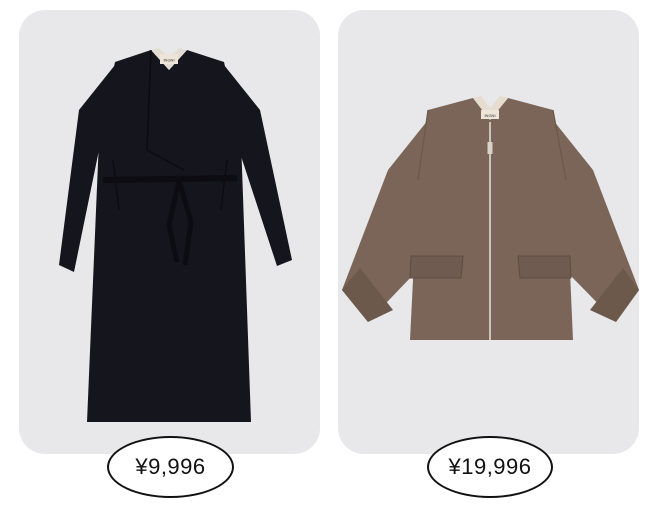  What do you see at coordinates (170, 467) in the screenshot?
I see `price-tag-black-coat: ¥9,996` at bounding box center [170, 467].